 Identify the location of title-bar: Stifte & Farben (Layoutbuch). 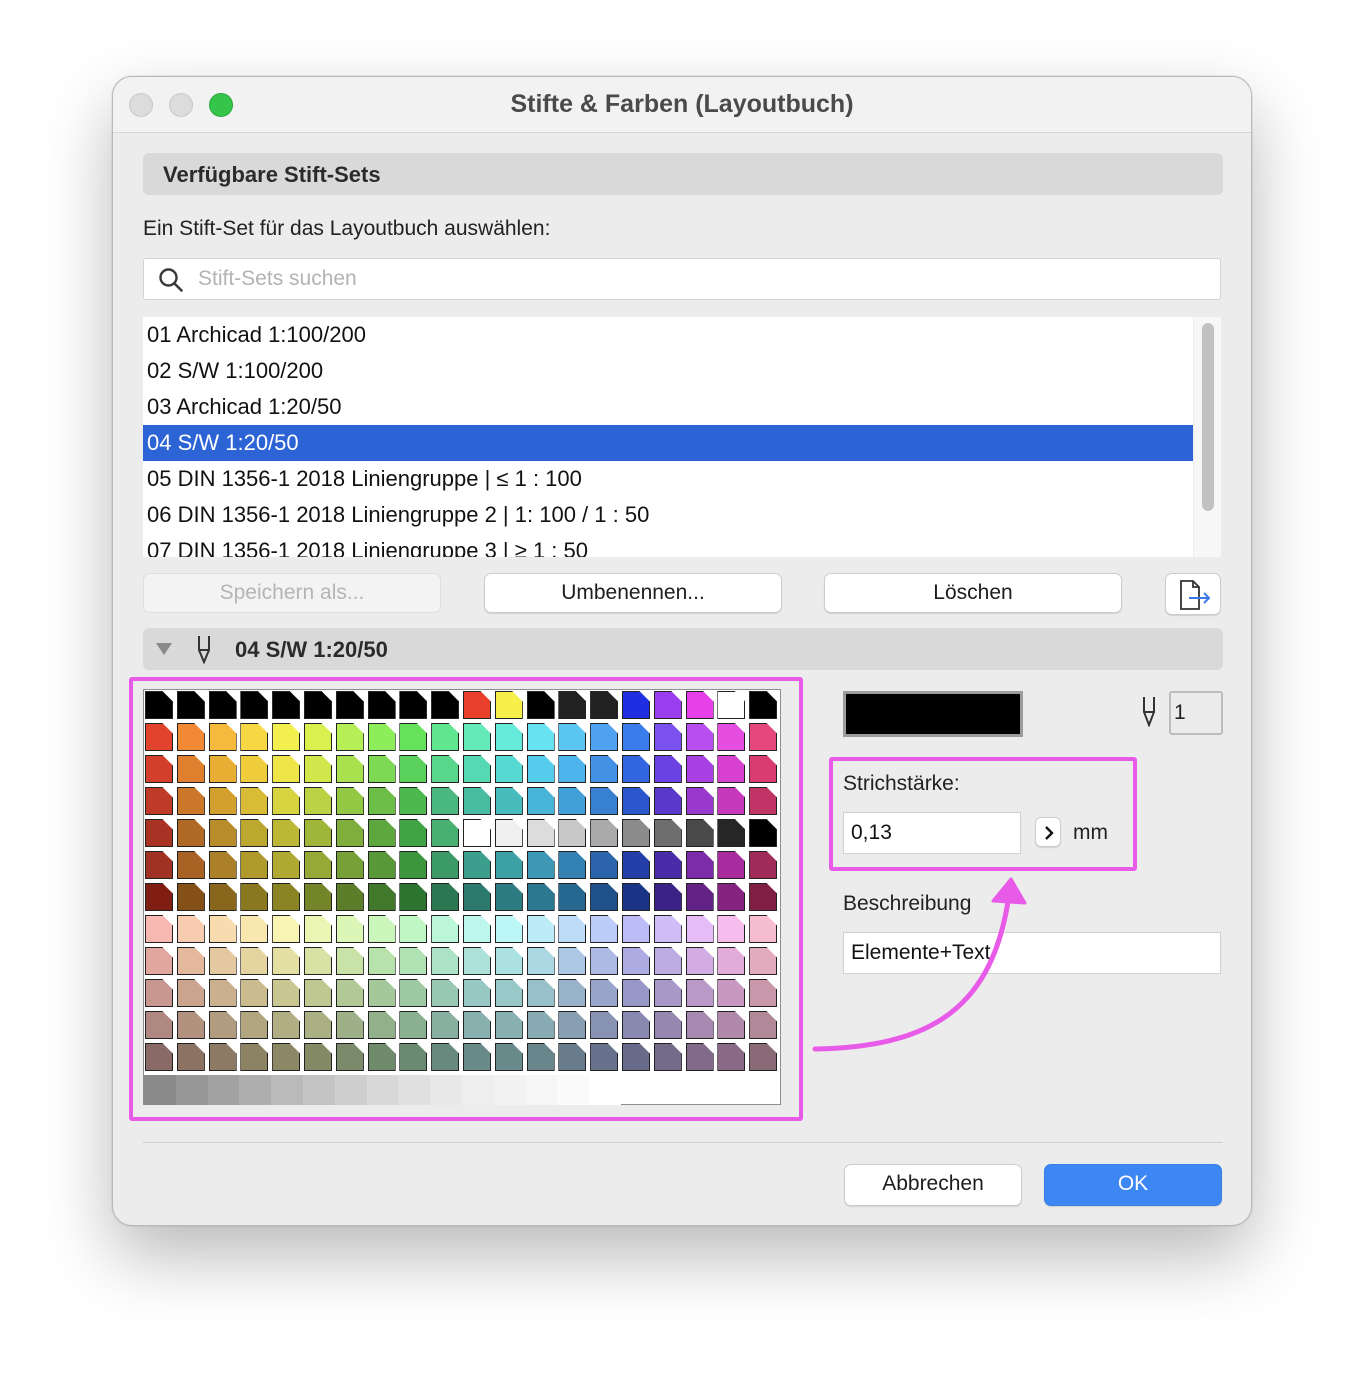
(682, 105).